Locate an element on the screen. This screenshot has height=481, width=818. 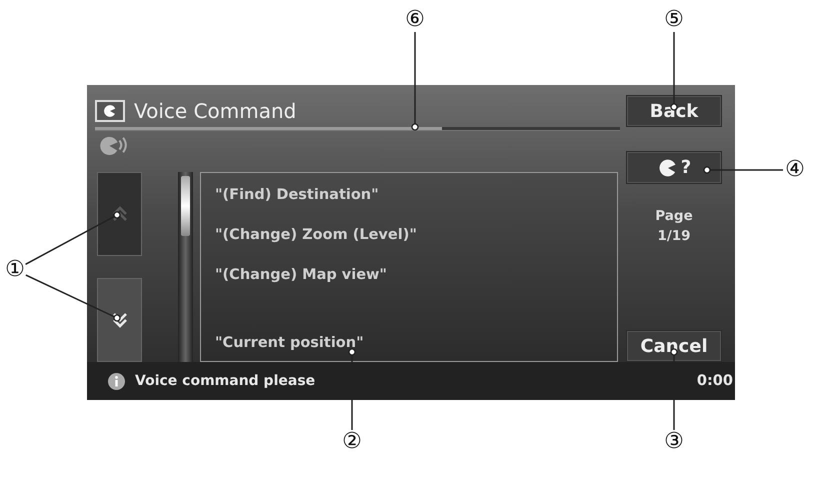
command-item: "(Find) Destination" is located at coordinates (416, 203).